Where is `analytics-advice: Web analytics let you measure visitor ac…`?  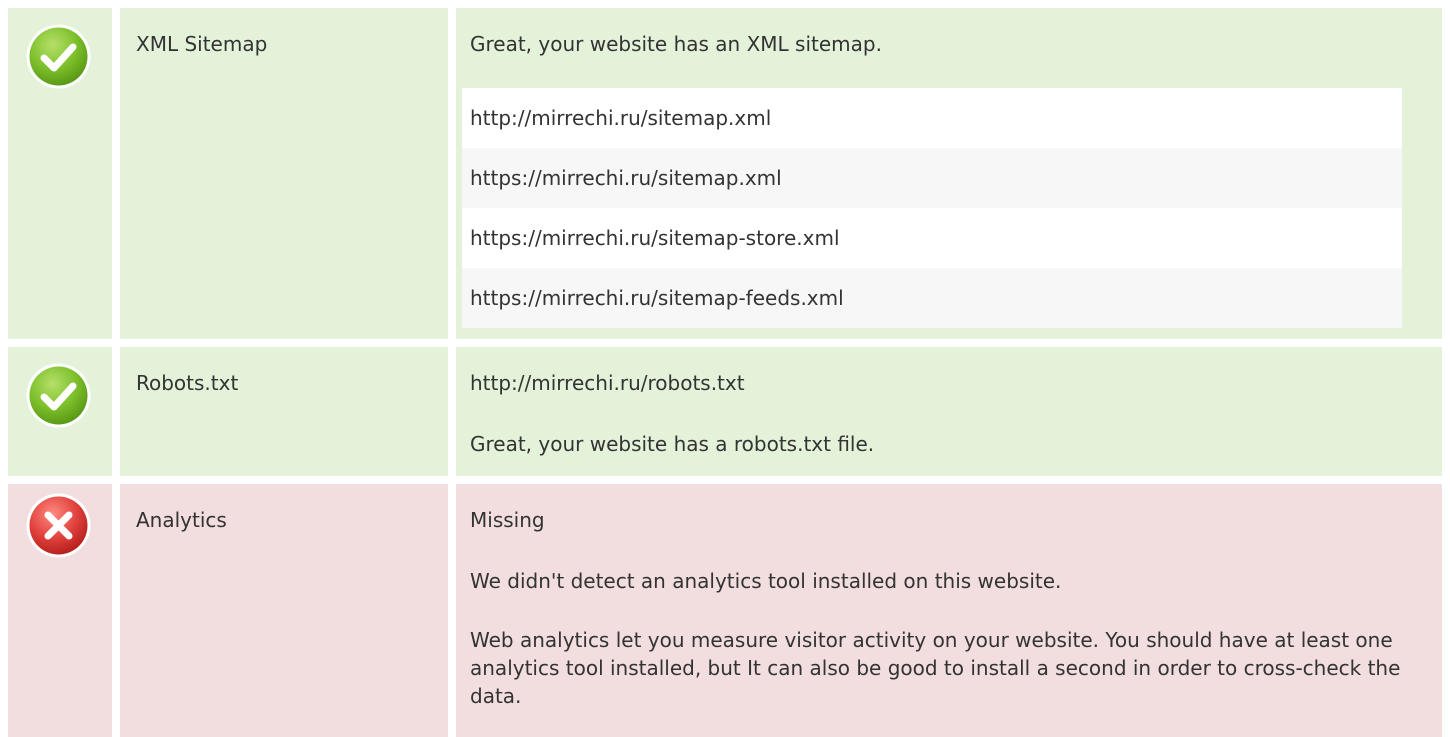
analytics-advice: Web analytics let you measure visitor ac… is located at coordinates (935, 668).